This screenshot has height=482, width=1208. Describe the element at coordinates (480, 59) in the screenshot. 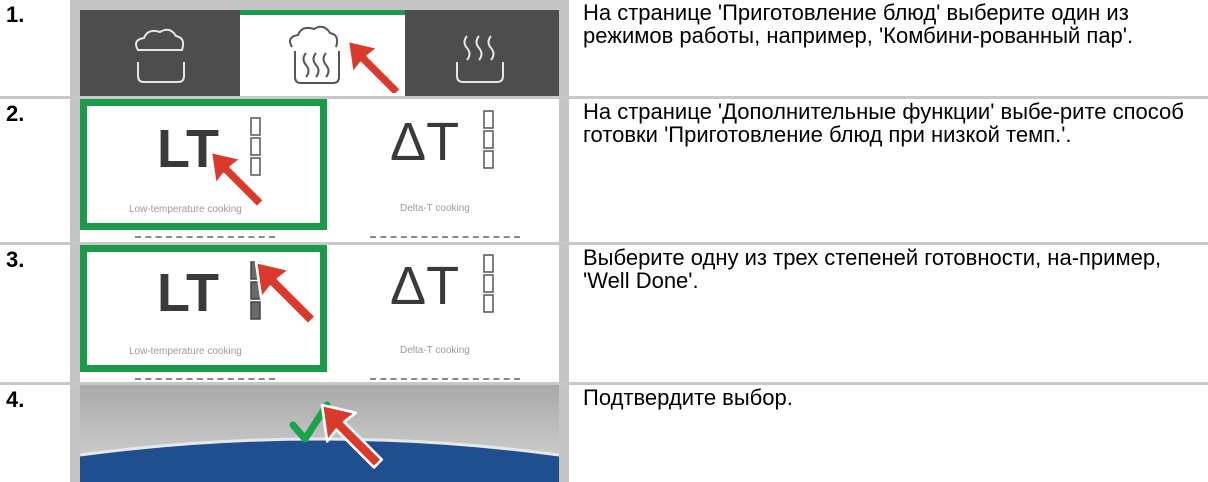

I see `steam-mode-icon` at that location.